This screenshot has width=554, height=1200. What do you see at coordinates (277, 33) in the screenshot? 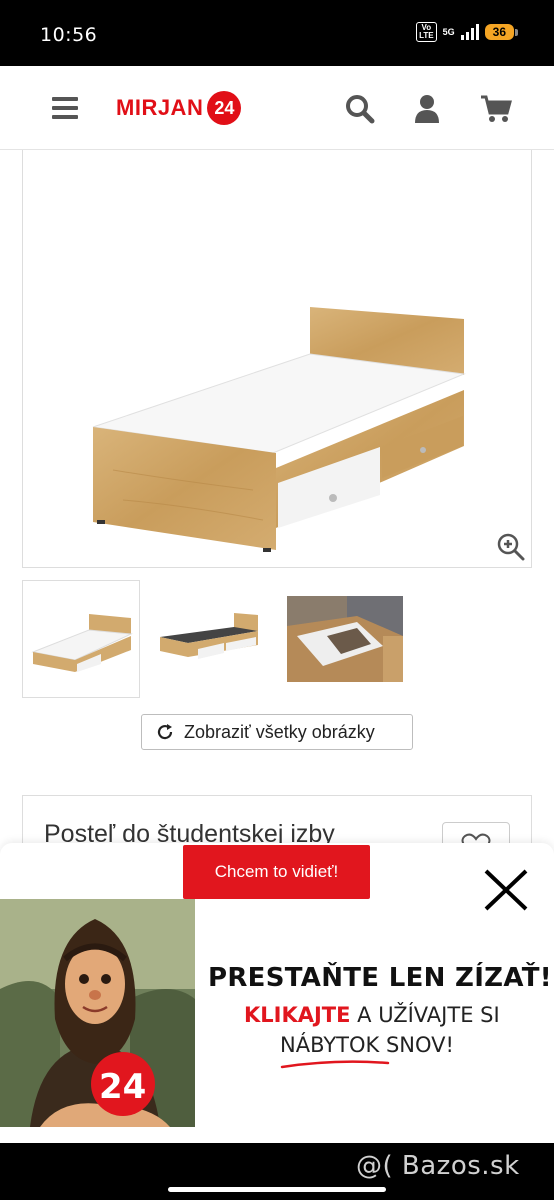
I see `status-bar: 10:56 Vo LTE 5G 36` at bounding box center [277, 33].